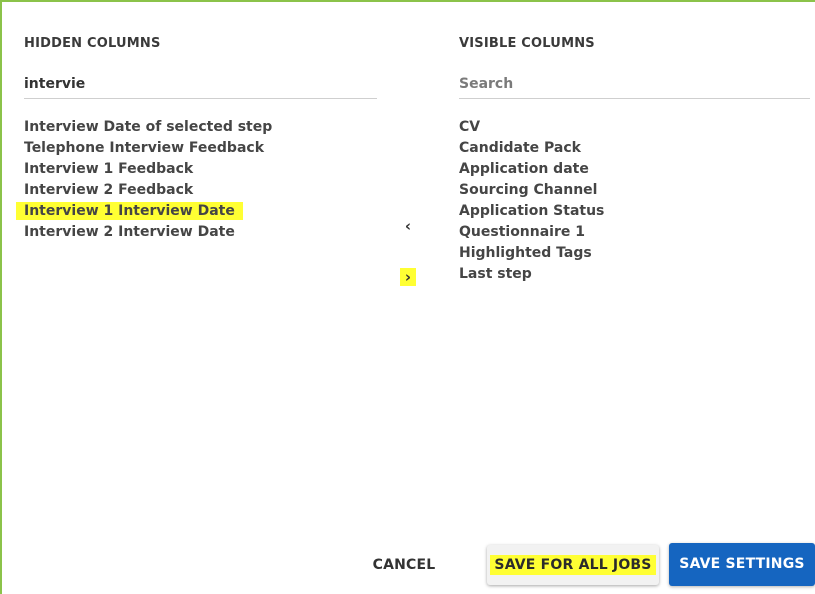  What do you see at coordinates (531, 148) in the screenshot?
I see `visible-column-item: Candidate Pack` at bounding box center [531, 148].